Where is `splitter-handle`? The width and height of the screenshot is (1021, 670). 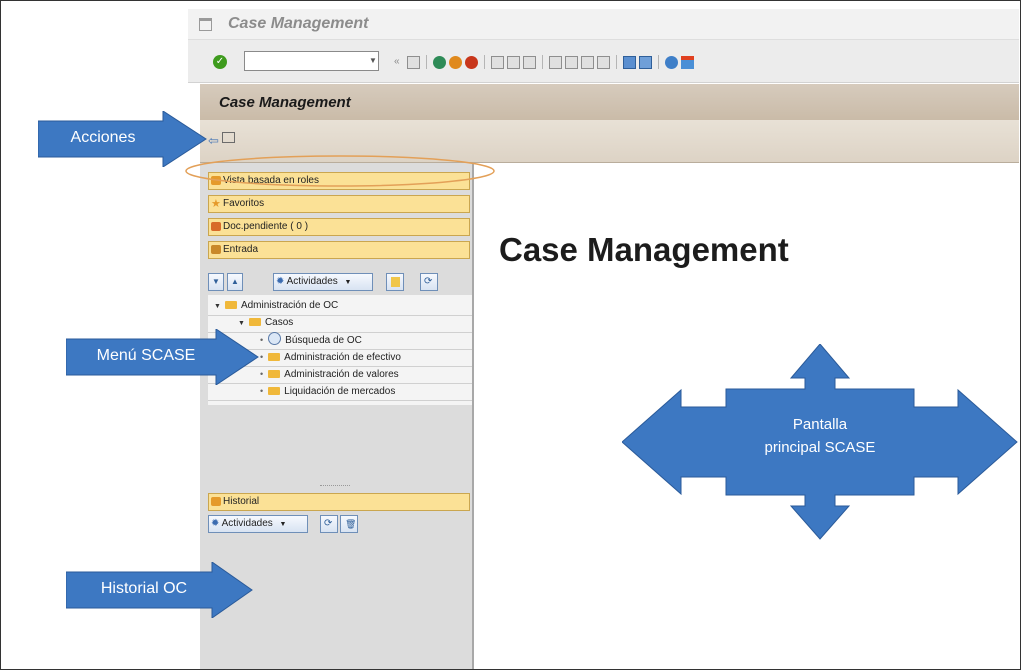 splitter-handle is located at coordinates (335, 487).